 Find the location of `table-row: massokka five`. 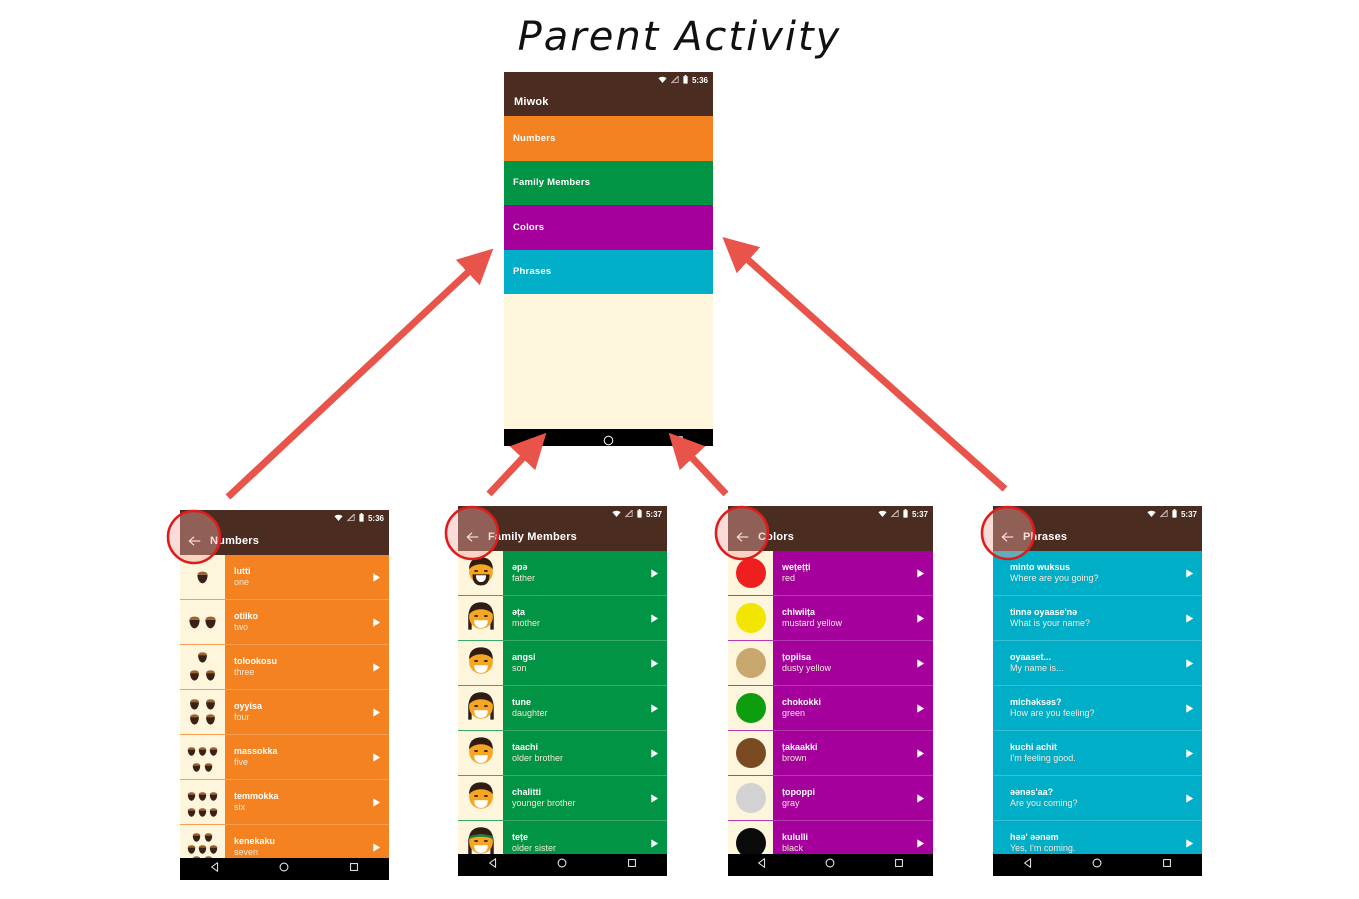

table-row: massokka five is located at coordinates (284, 757).